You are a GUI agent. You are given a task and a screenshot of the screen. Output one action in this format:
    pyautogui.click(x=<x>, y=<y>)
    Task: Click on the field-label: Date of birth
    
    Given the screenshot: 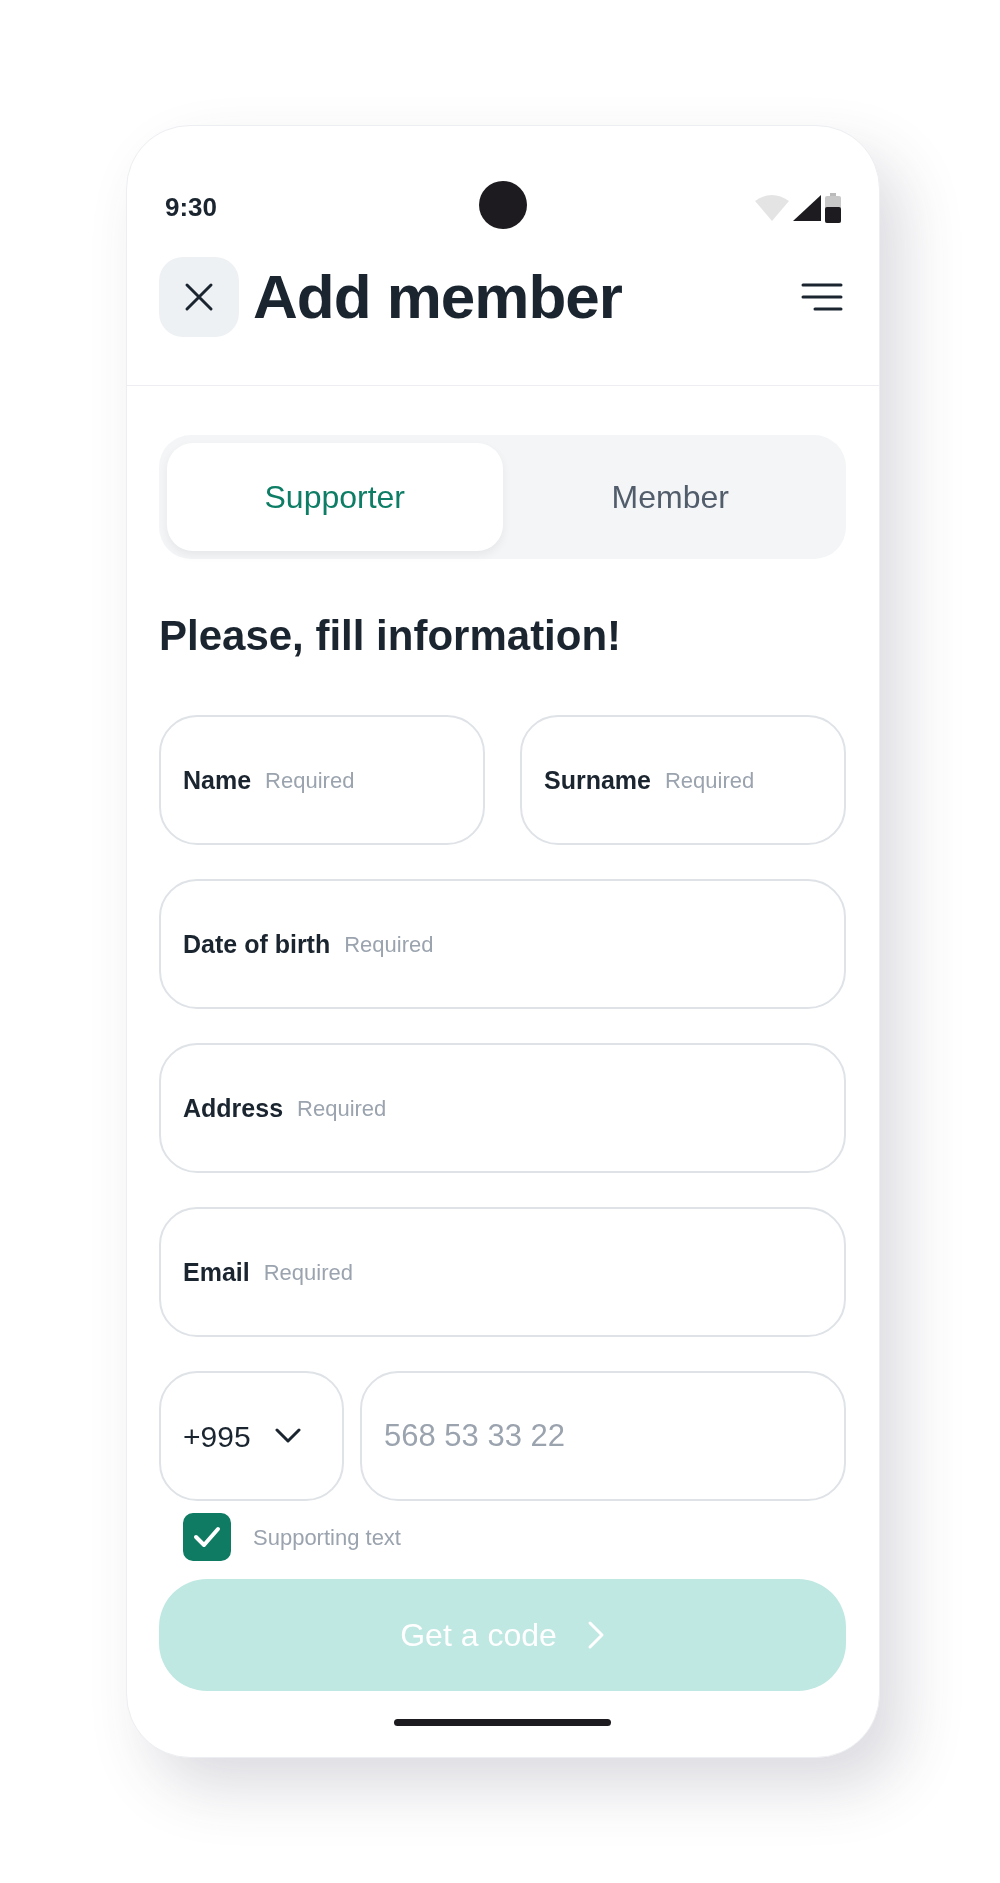 What is the action you would take?
    pyautogui.click(x=257, y=944)
    